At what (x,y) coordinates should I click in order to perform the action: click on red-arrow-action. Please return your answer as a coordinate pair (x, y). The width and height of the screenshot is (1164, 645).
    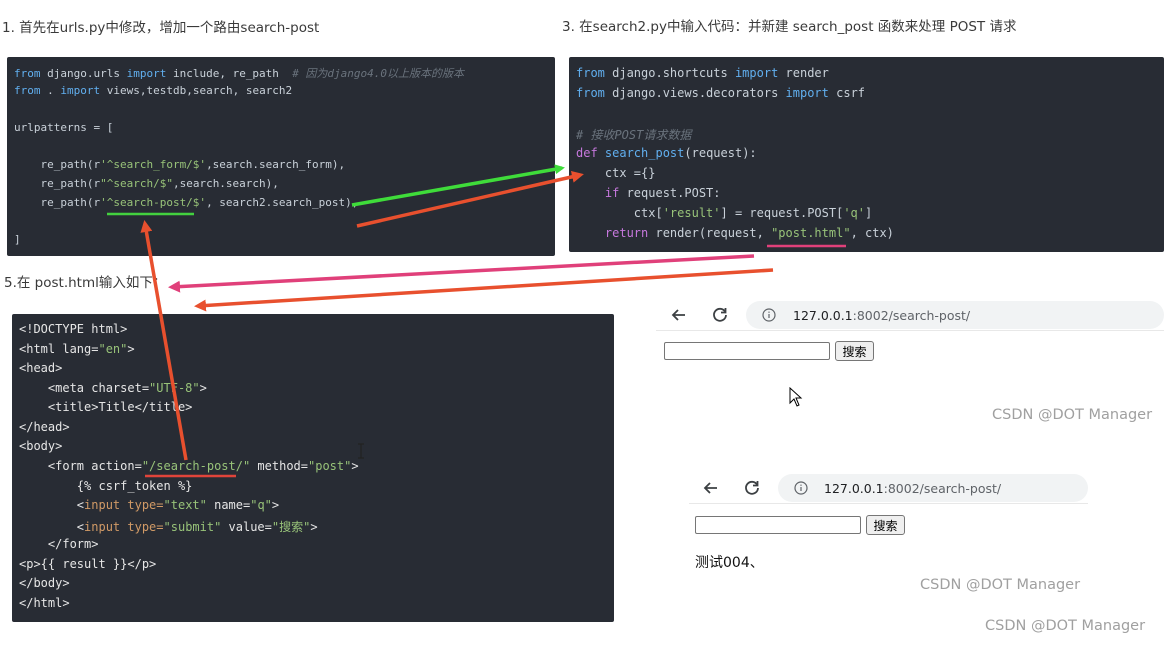
    Looking at the image, I should click on (164, 340).